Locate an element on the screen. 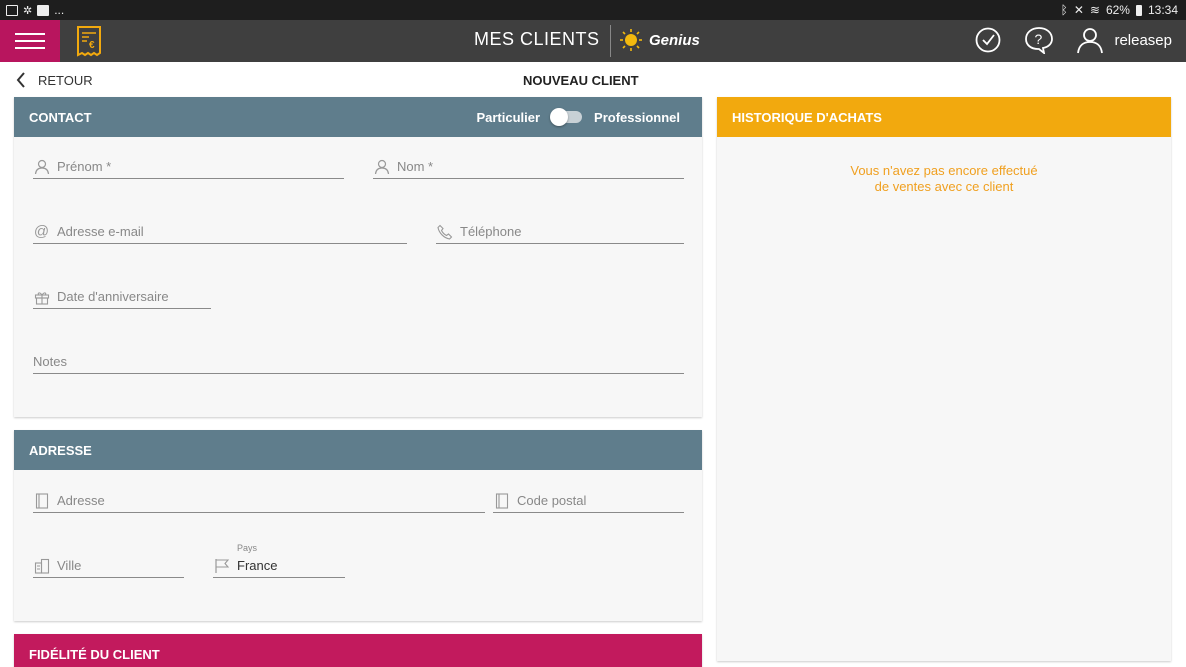  battery-icon is located at coordinates (1138, 10).